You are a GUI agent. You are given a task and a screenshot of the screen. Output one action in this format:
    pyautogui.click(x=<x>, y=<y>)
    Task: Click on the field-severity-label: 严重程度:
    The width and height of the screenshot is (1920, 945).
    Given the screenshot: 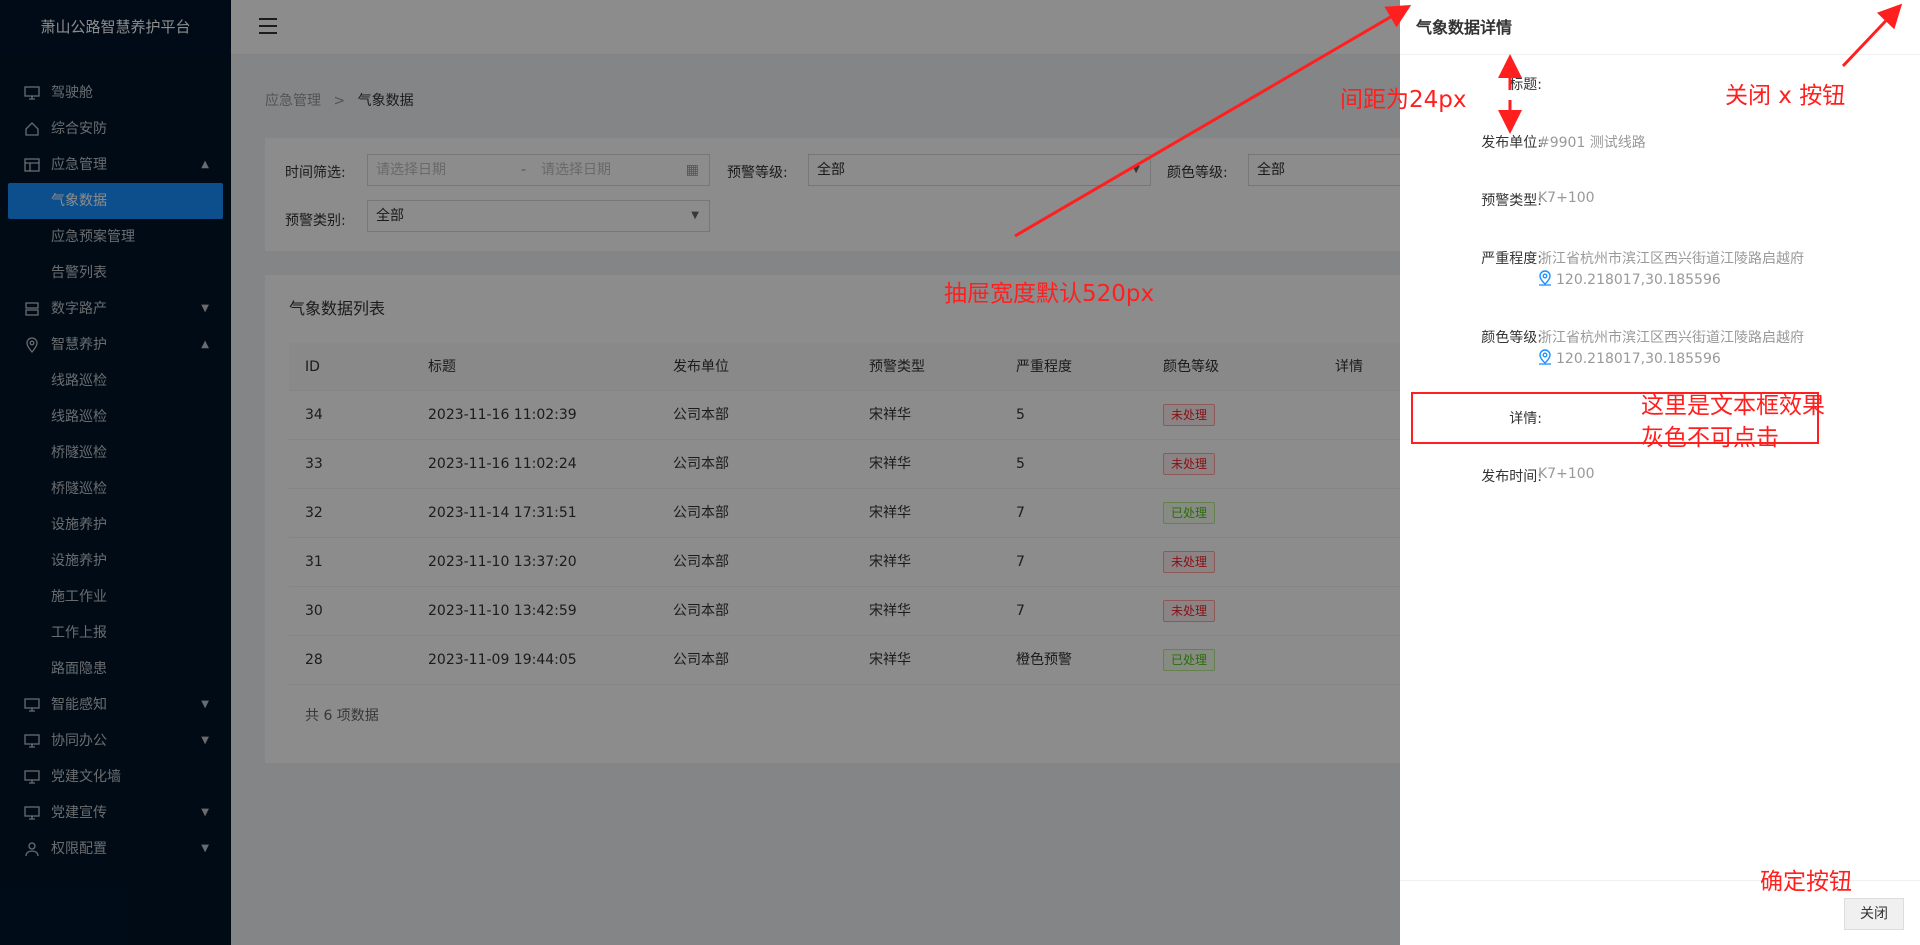 What is the action you would take?
    pyautogui.click(x=1511, y=259)
    